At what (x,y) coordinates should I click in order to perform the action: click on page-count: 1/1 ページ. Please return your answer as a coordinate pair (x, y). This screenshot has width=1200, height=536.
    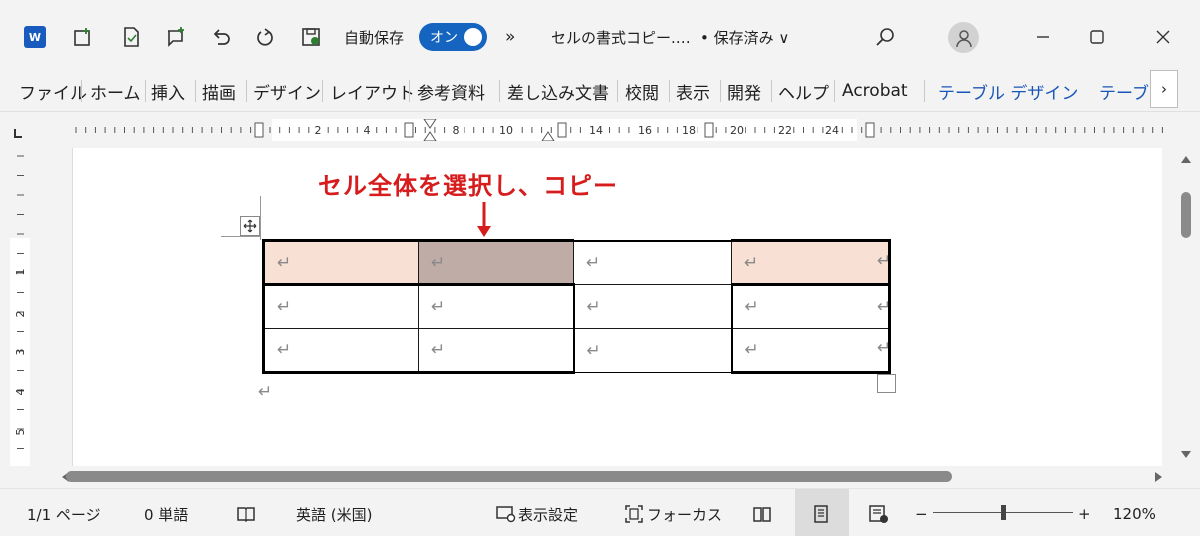
    Looking at the image, I should click on (64, 514).